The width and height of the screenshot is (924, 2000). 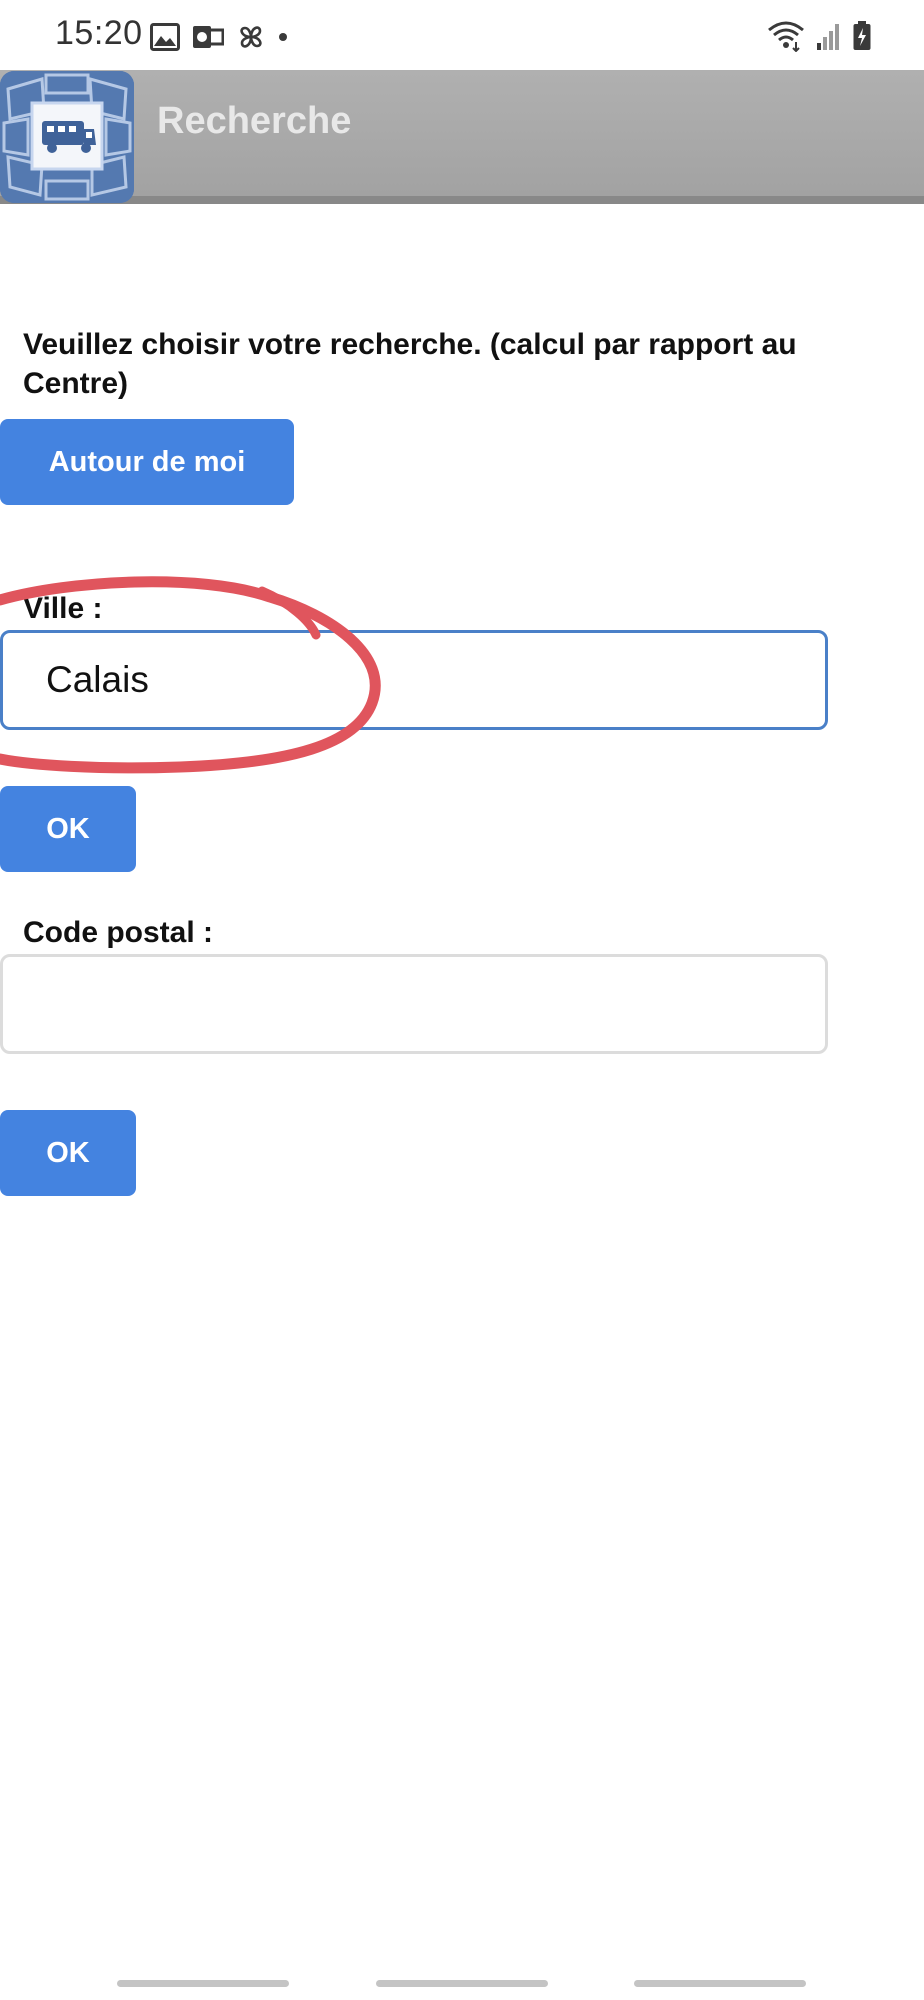 I want to click on nav-hint-center, so click(x=462, y=1983).